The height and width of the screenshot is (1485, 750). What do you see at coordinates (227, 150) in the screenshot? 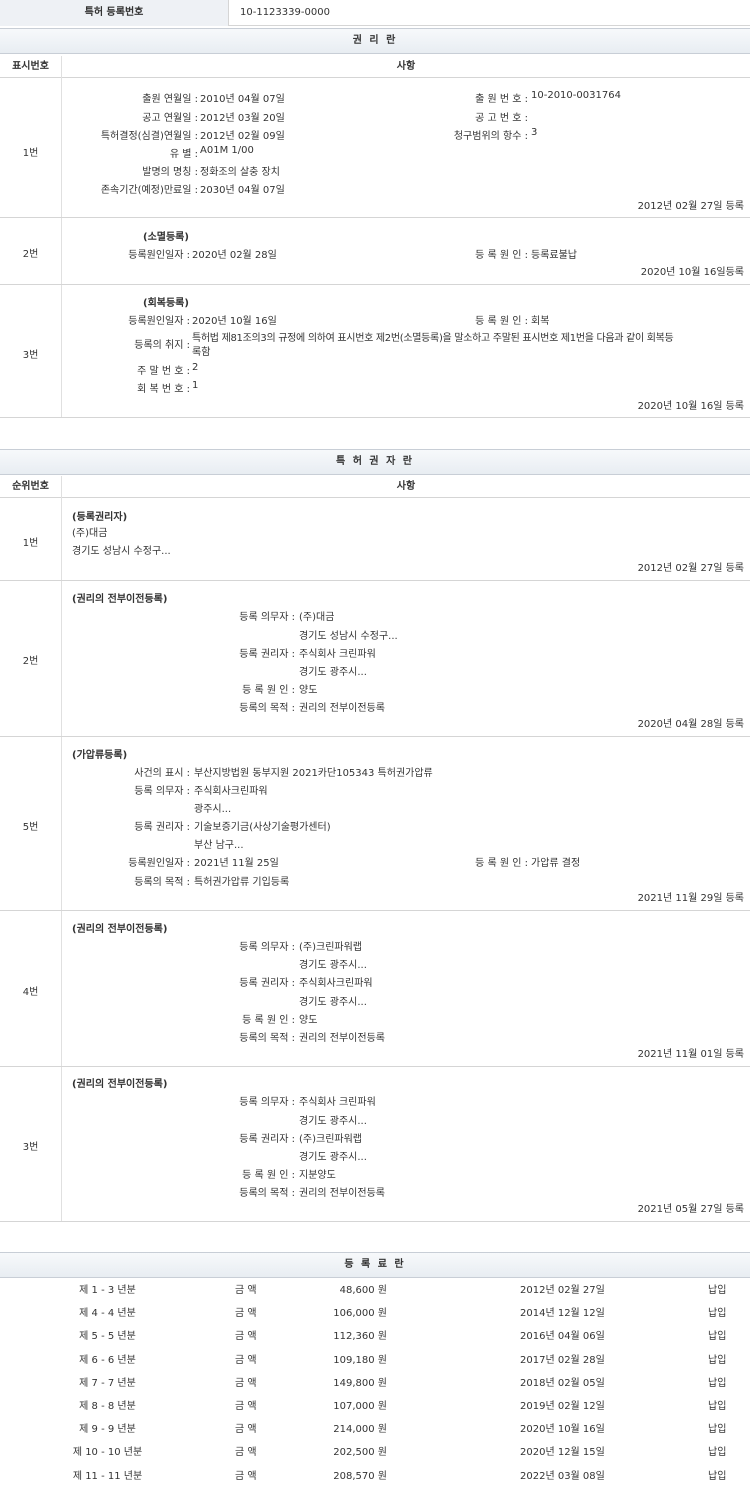
I see `field-value: A01M 1/00` at bounding box center [227, 150].